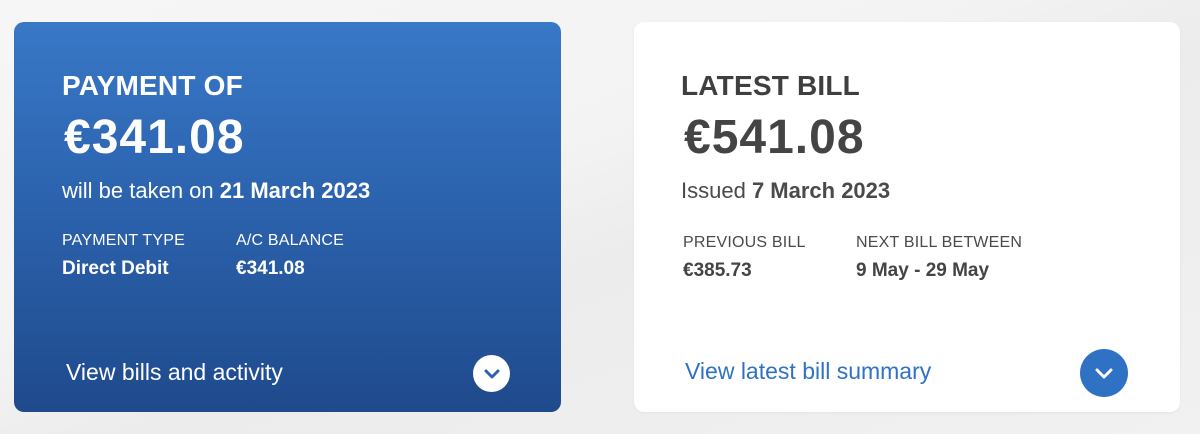  Describe the element at coordinates (124, 240) in the screenshot. I see `payment-type-label: PAYMENT TYPE` at that location.